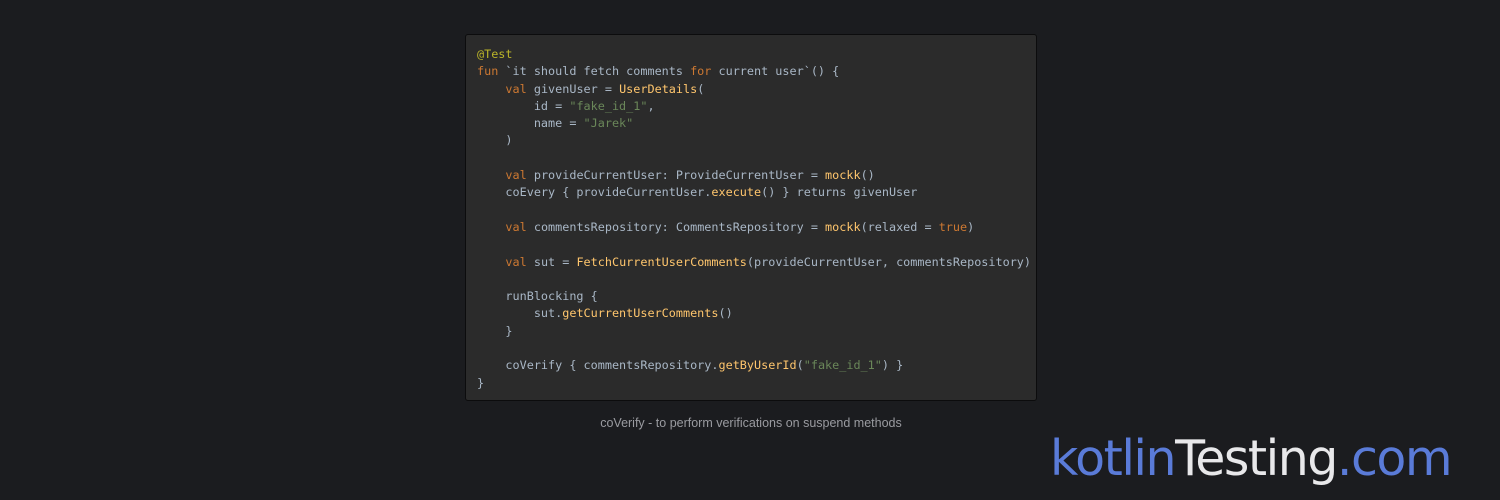 The height and width of the screenshot is (500, 1500). I want to click on code-token-plain: coEvery { provideCurrentUser., so click(594, 192).